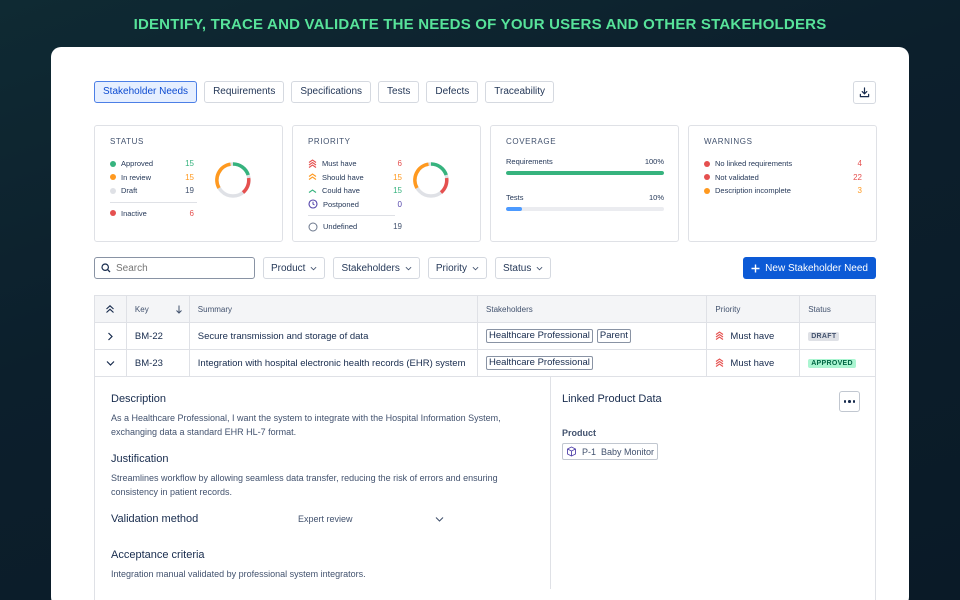  What do you see at coordinates (737, 177) in the screenshot?
I see `warning-label: Not validated` at bounding box center [737, 177].